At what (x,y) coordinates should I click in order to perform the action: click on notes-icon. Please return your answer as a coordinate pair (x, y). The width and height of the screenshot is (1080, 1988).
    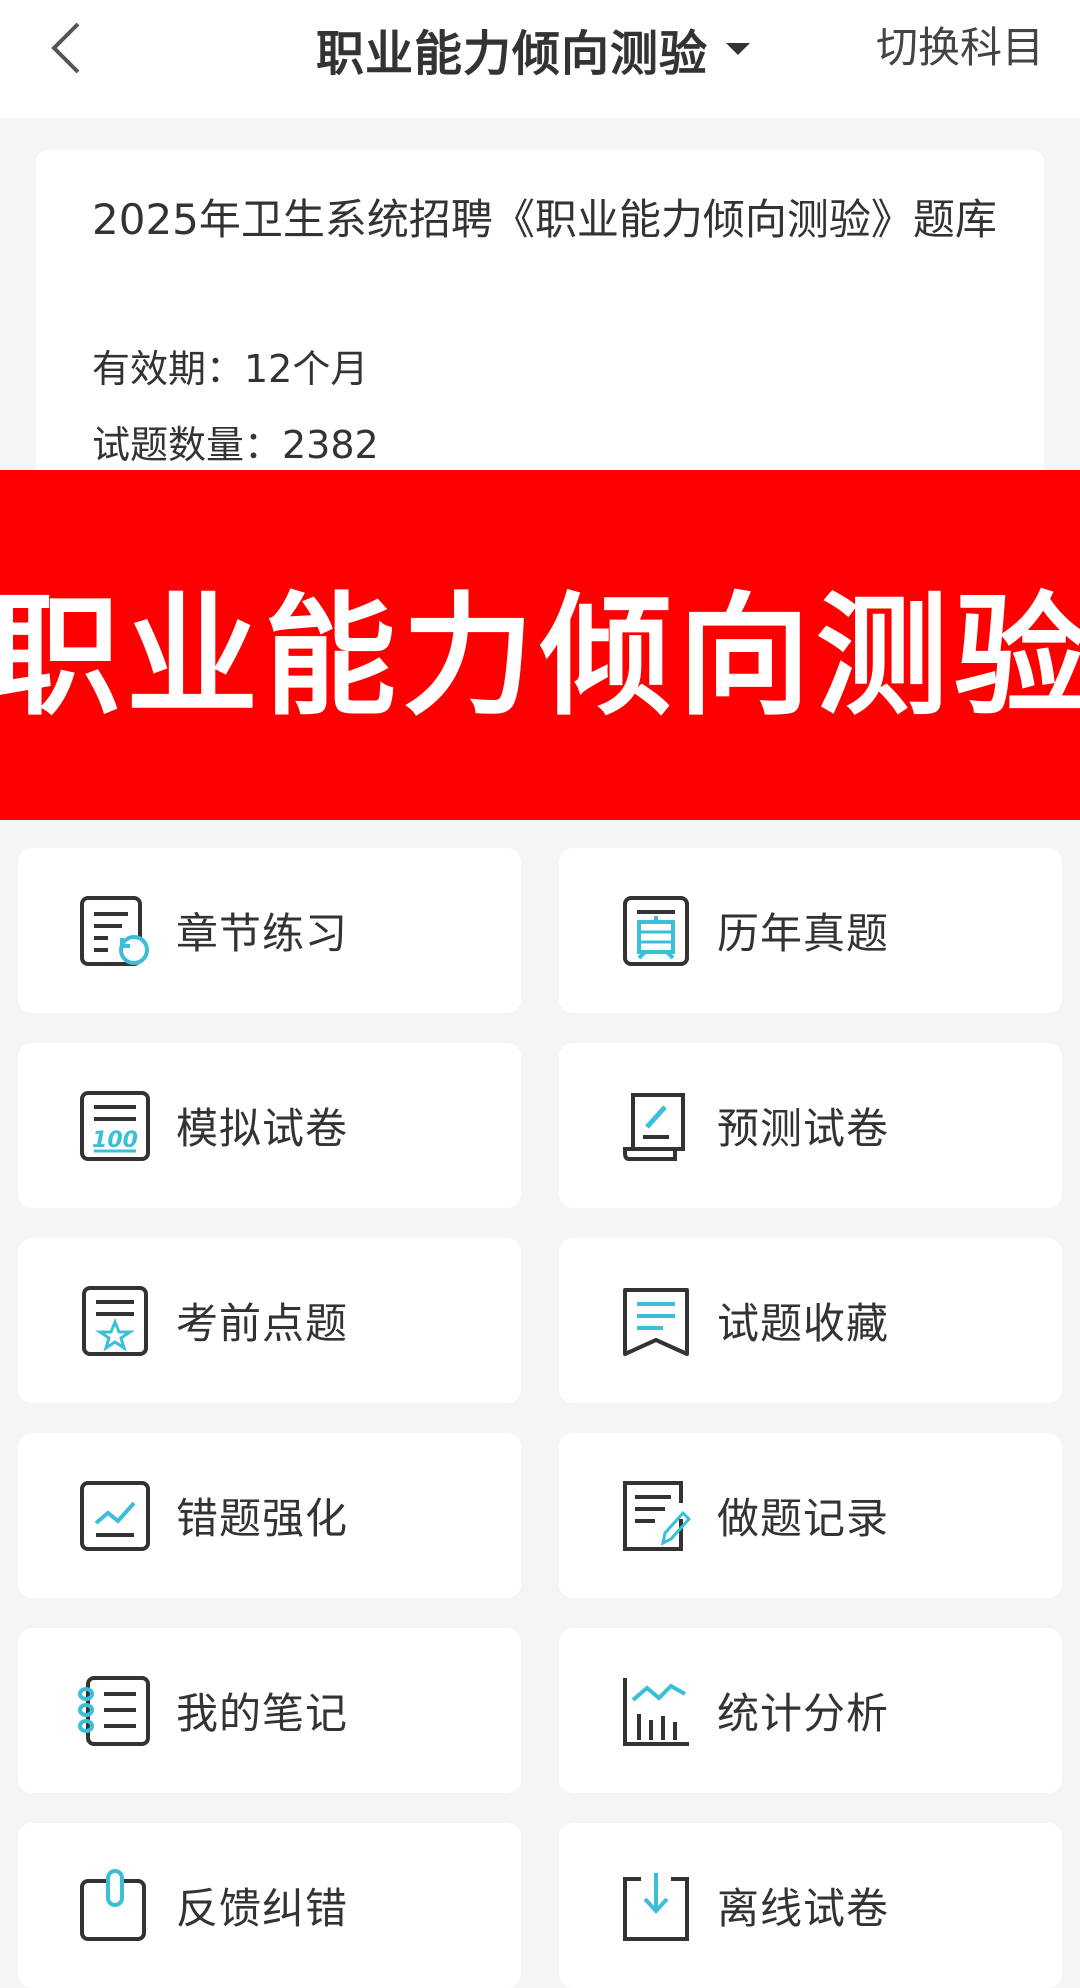
    Looking at the image, I should click on (114, 1710).